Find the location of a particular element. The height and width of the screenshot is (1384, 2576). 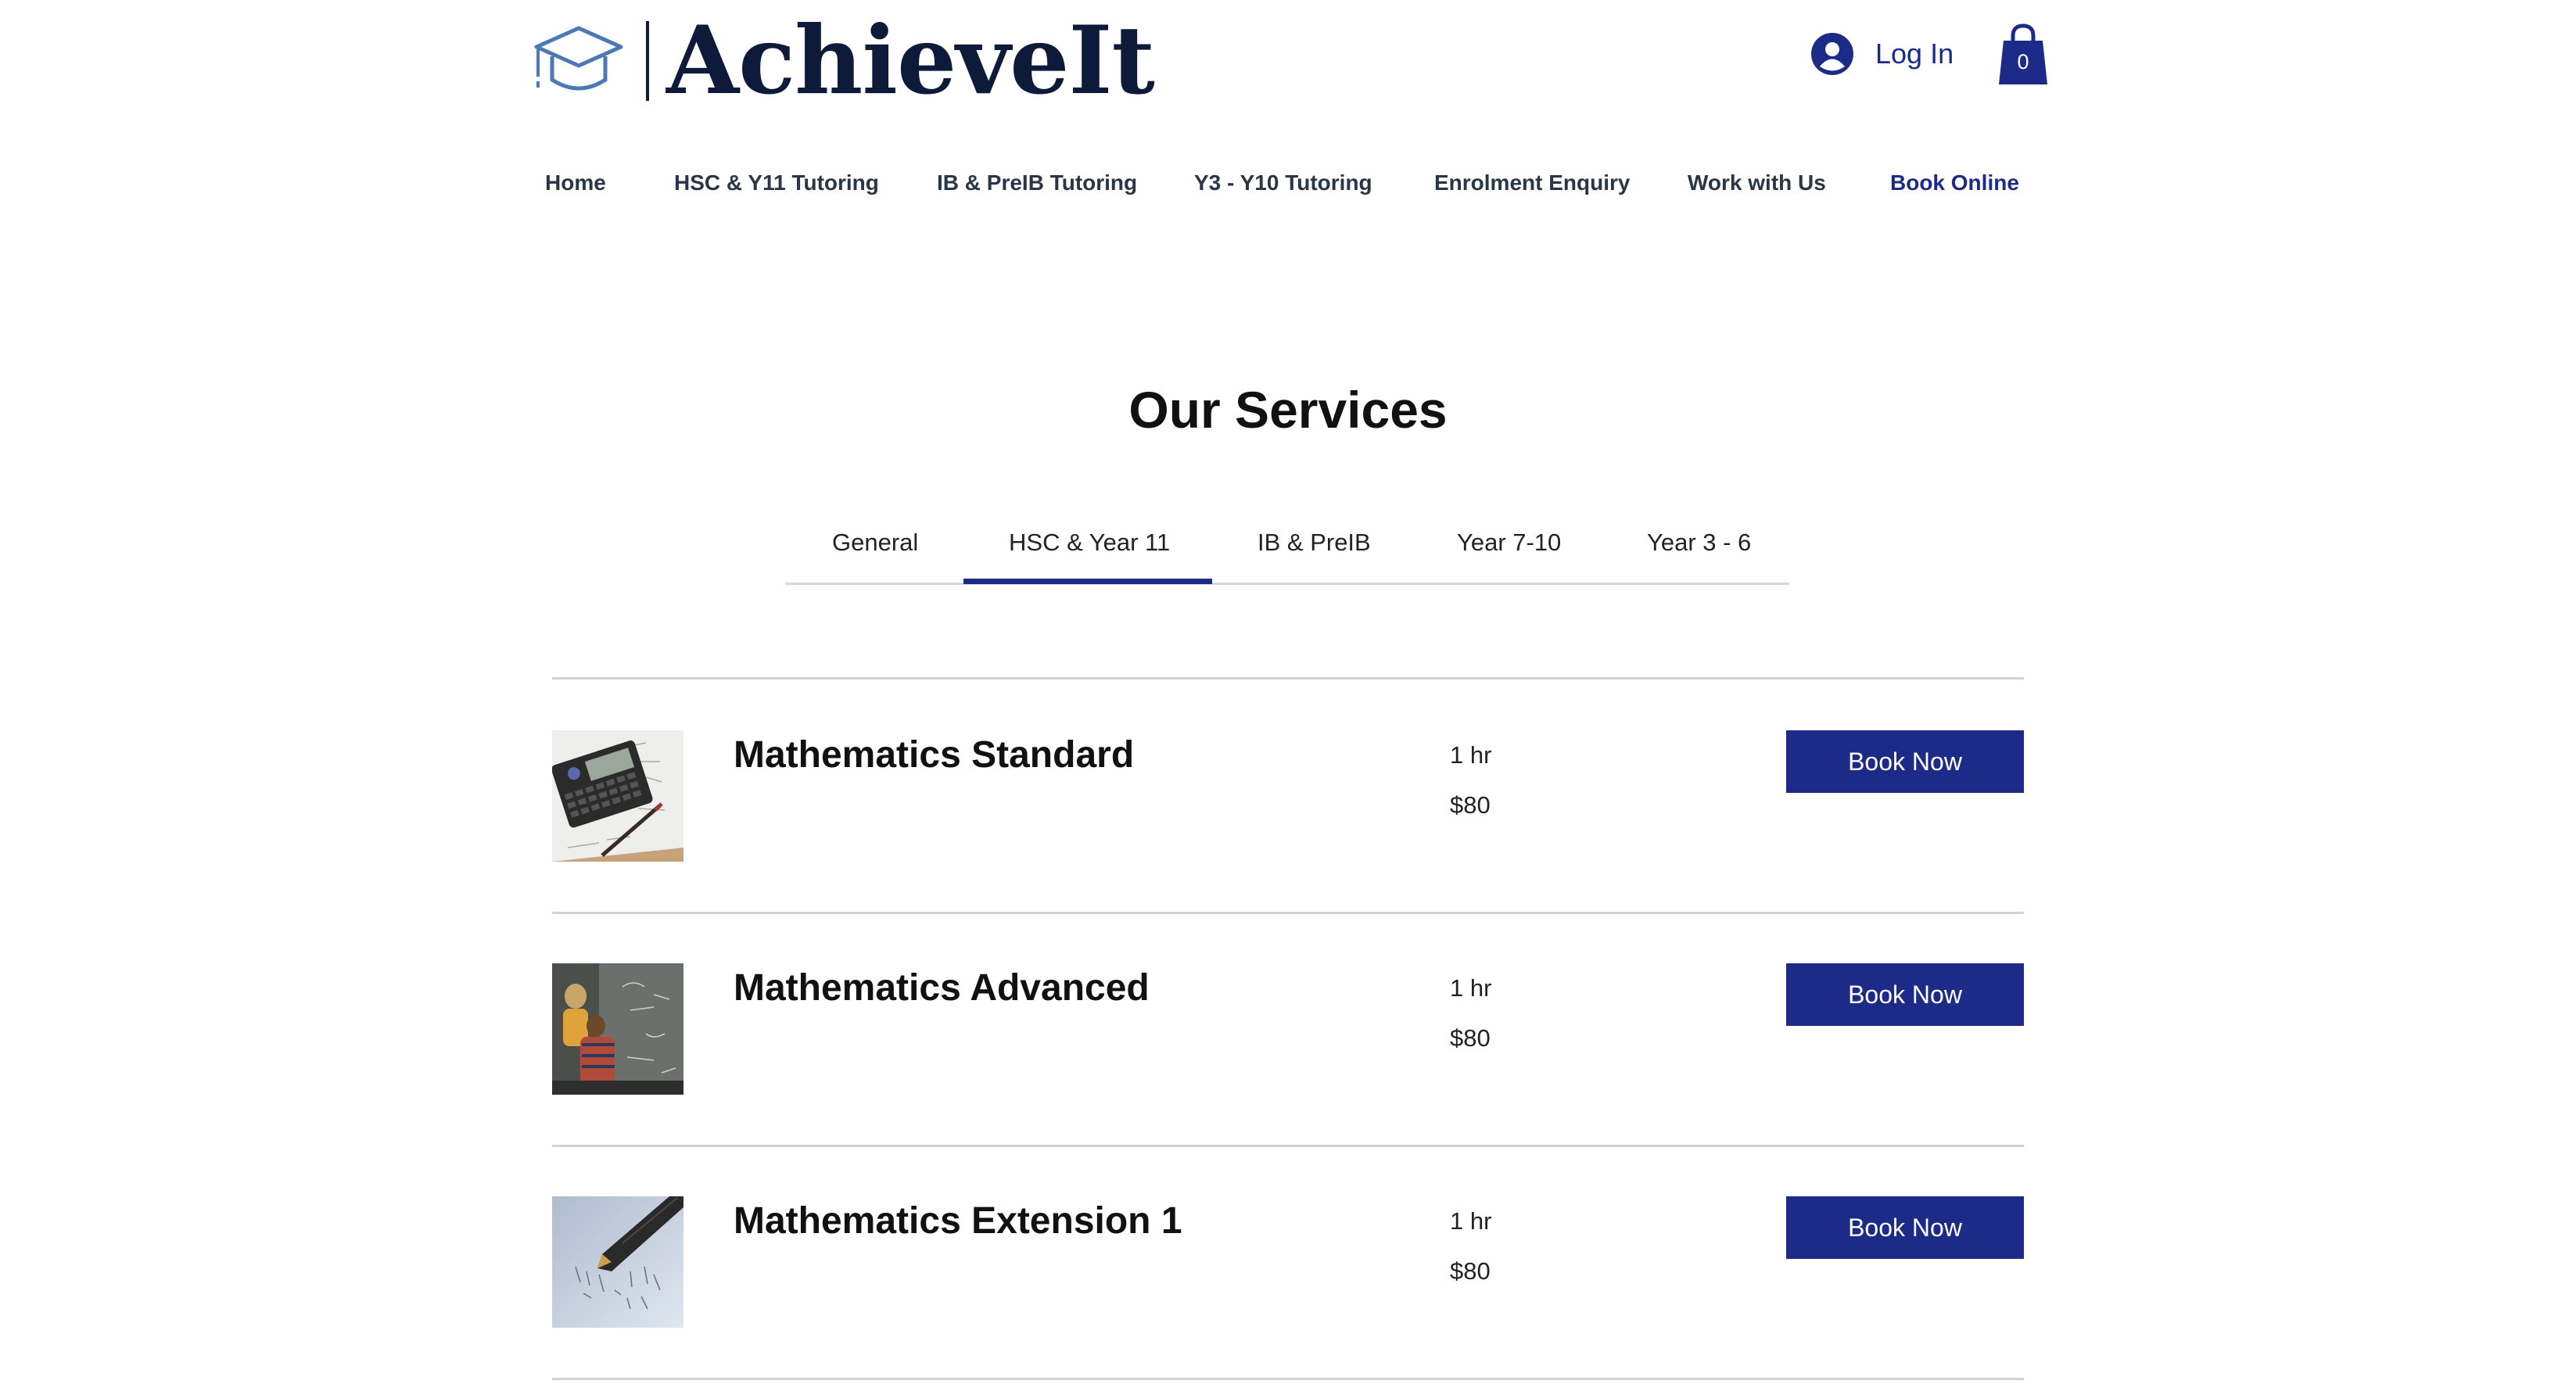

service-image-calculator is located at coordinates (617, 796).